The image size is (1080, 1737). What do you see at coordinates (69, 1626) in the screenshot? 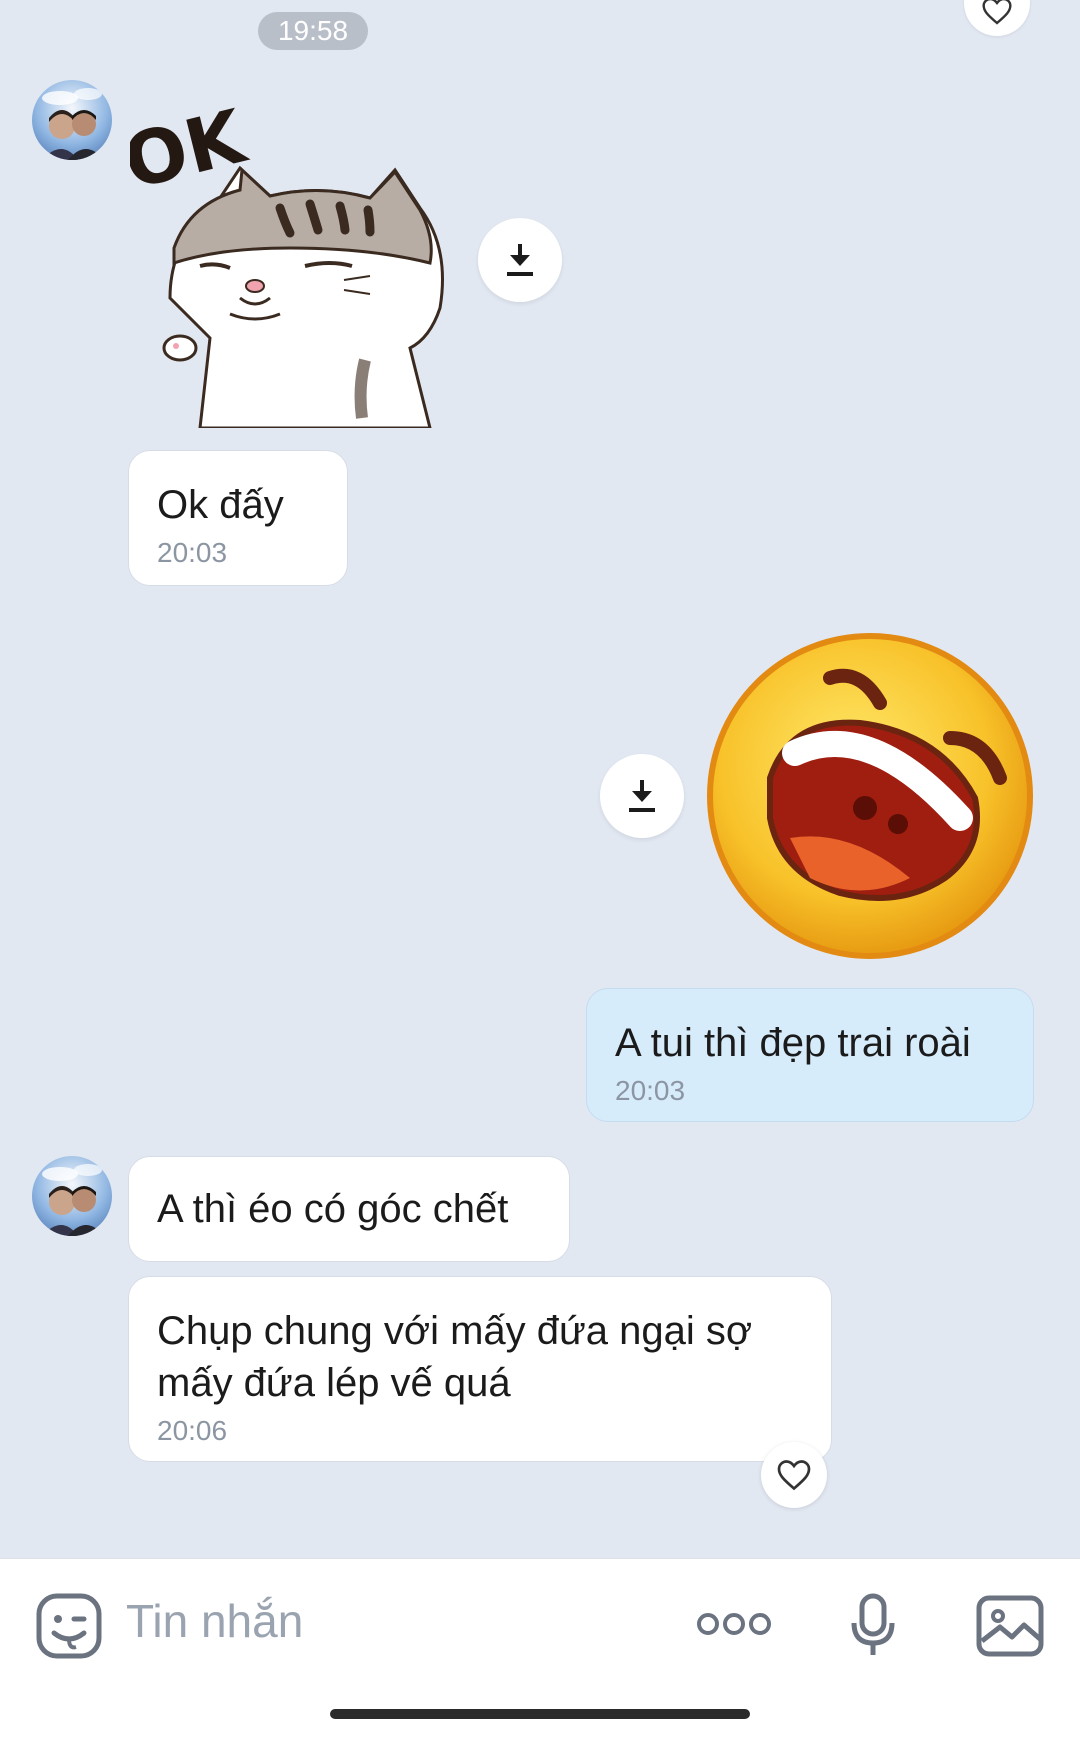
I see `emoji-icon` at bounding box center [69, 1626].